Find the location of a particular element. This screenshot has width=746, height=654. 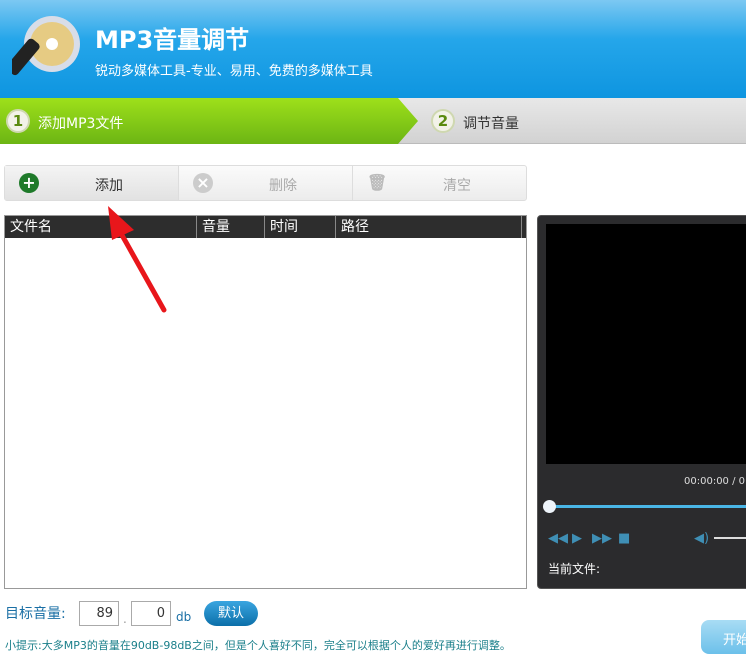

column-volume: 音量 is located at coordinates (231, 227).